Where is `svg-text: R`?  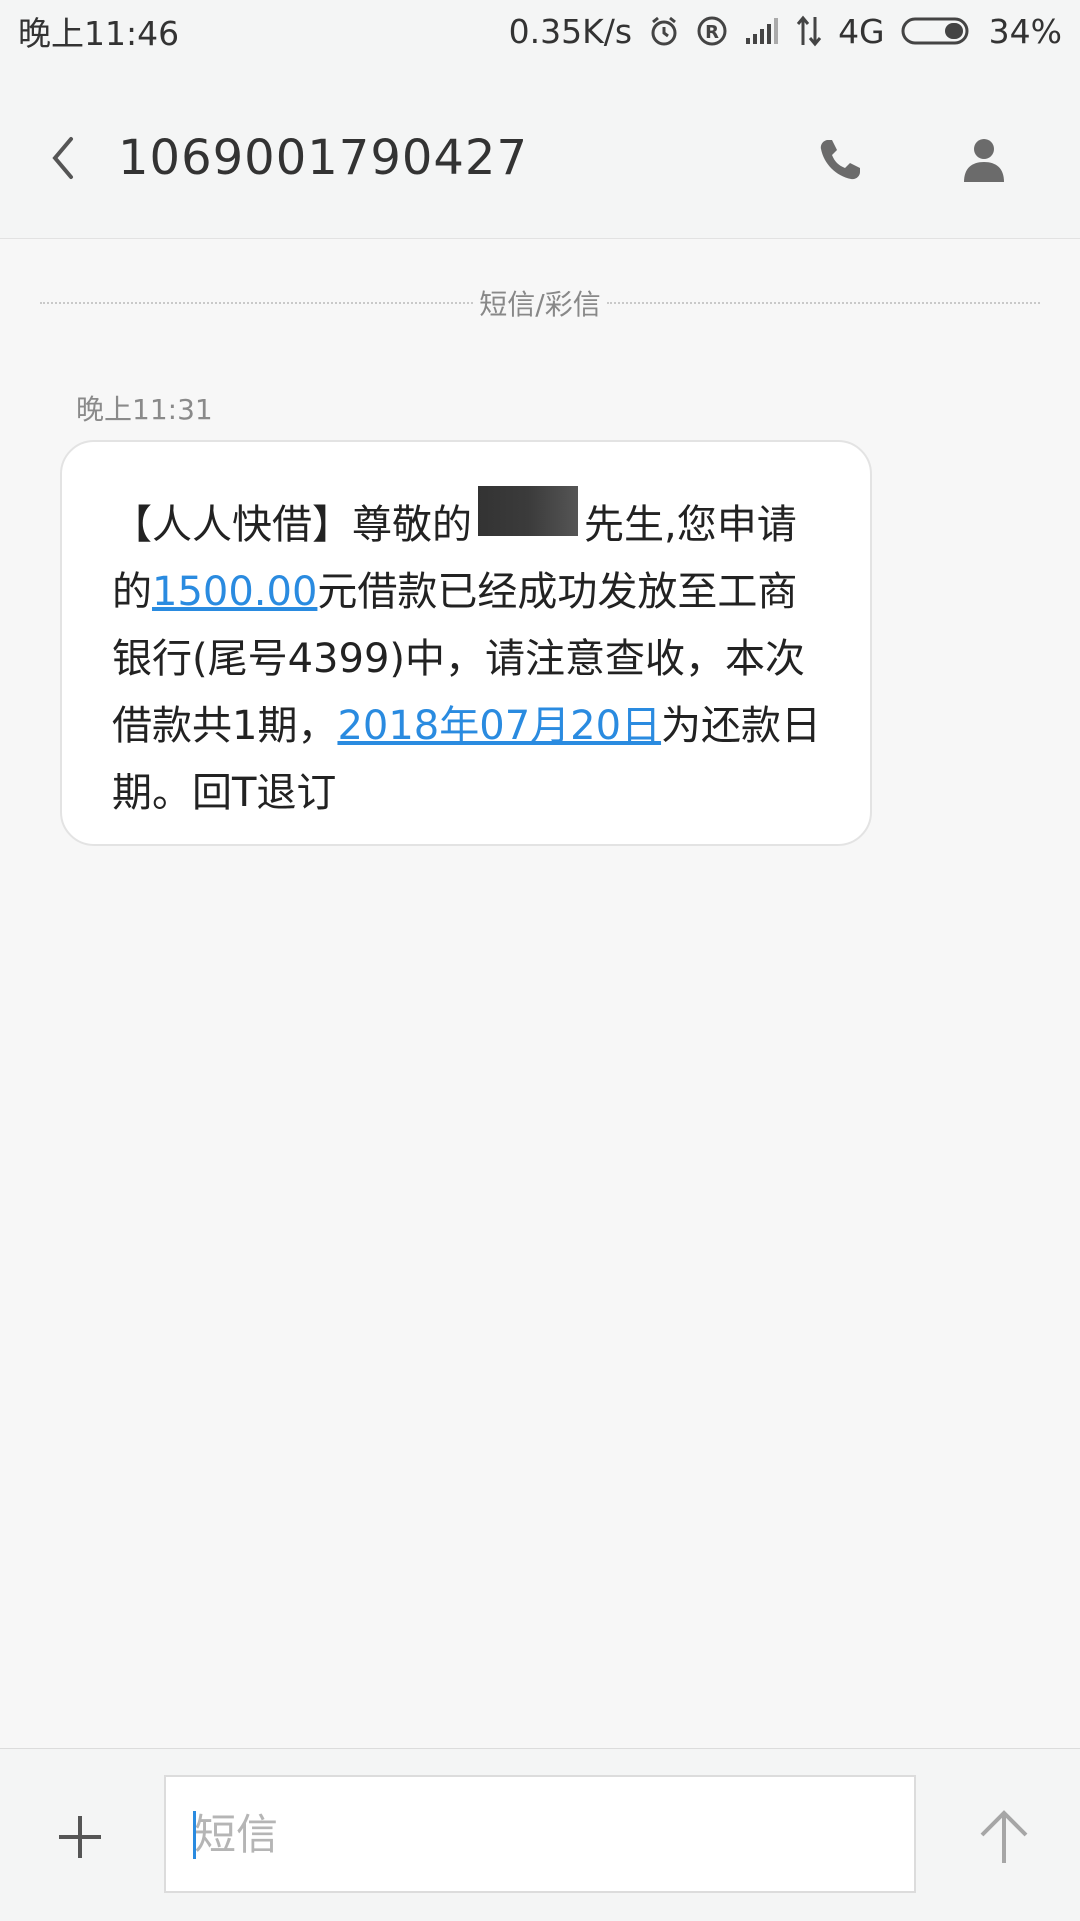 svg-text: R is located at coordinates (712, 32).